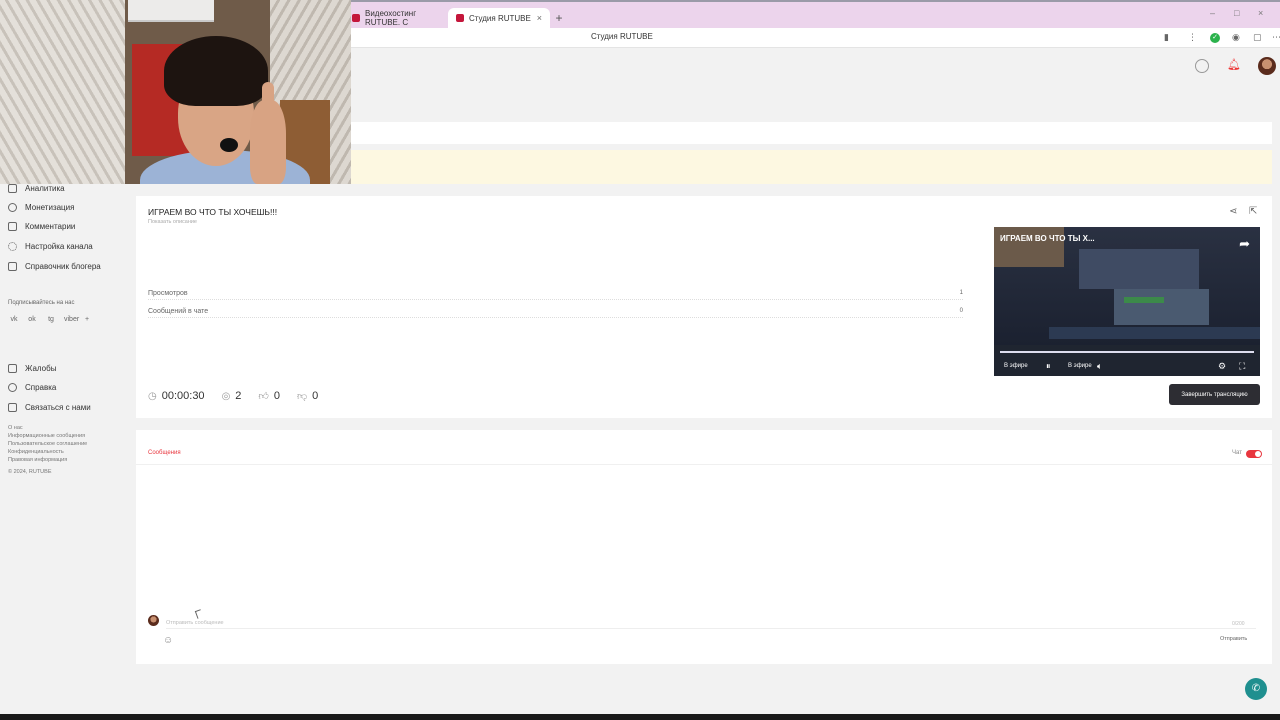  Describe the element at coordinates (811, 167) in the screenshot. I see `notice-banner` at that location.